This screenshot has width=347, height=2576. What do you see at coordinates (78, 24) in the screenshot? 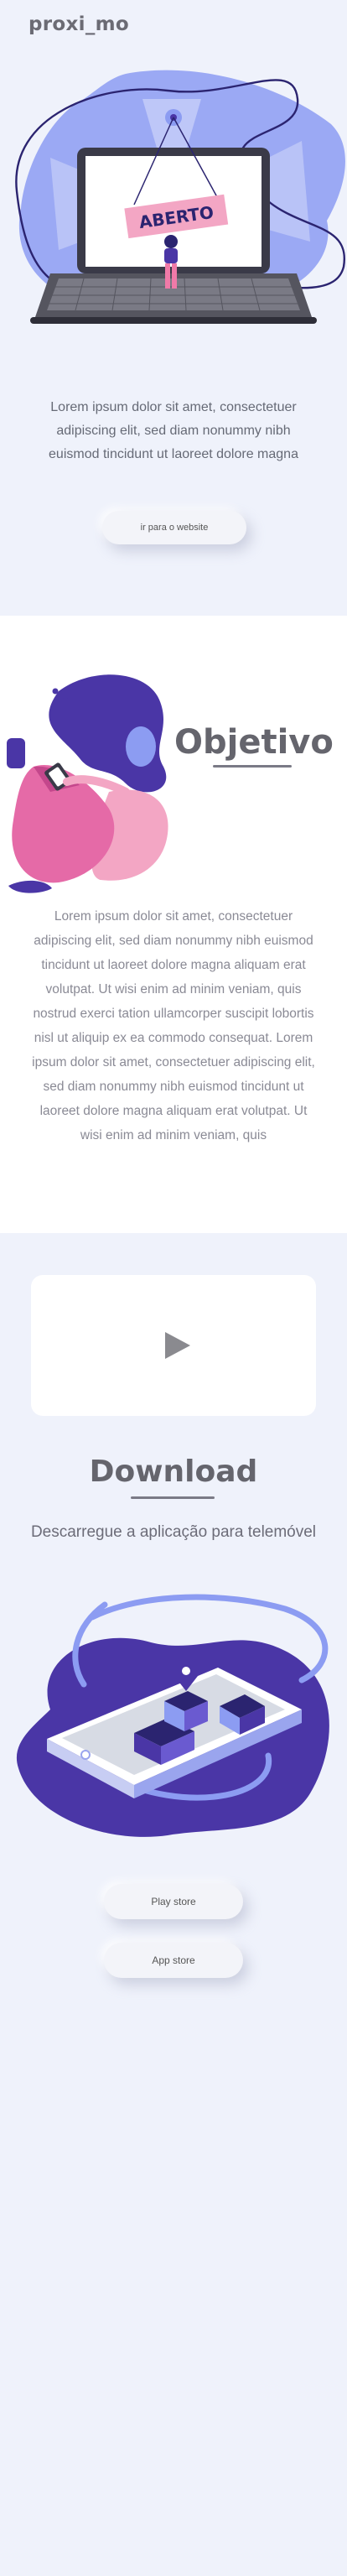
I see `brand-logo: proxi_mo` at bounding box center [78, 24].